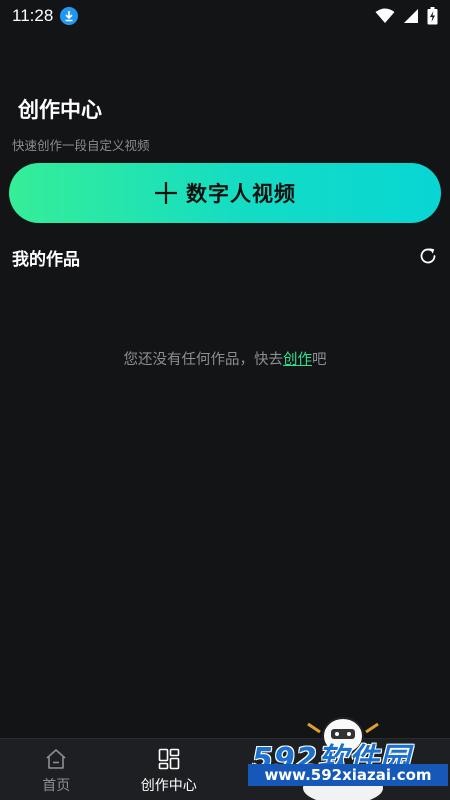 The image size is (450, 800). What do you see at coordinates (432, 16) in the screenshot?
I see `battery-charging-icon` at bounding box center [432, 16].